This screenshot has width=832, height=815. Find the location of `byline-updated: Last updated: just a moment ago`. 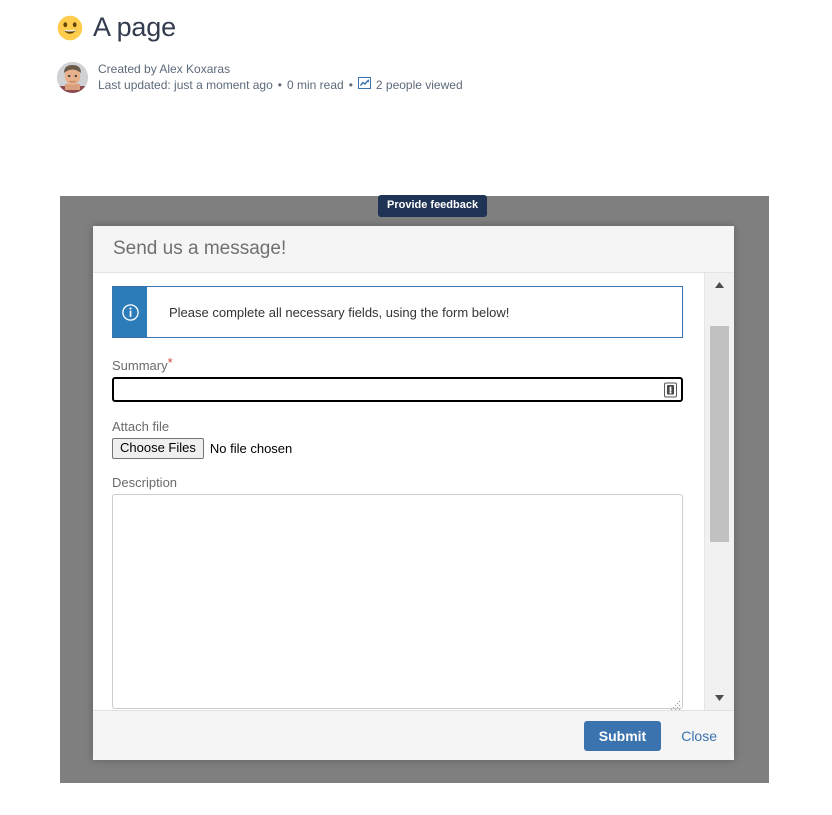

byline-updated: Last updated: just a moment ago is located at coordinates (185, 85).